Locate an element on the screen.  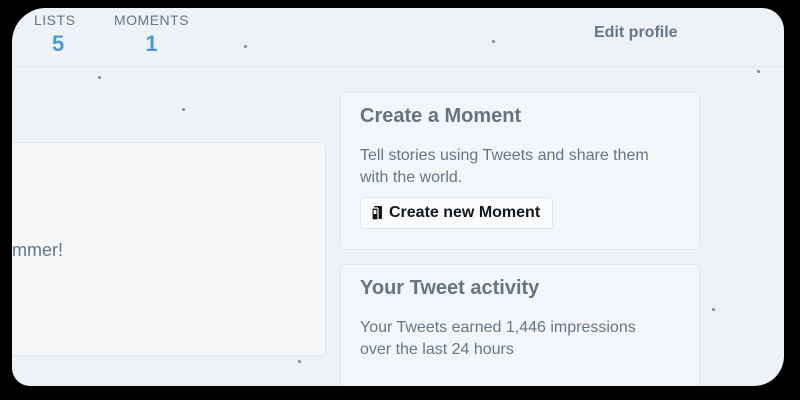
tweet-activity-title: Your Tweet activity is located at coordinates (450, 288).